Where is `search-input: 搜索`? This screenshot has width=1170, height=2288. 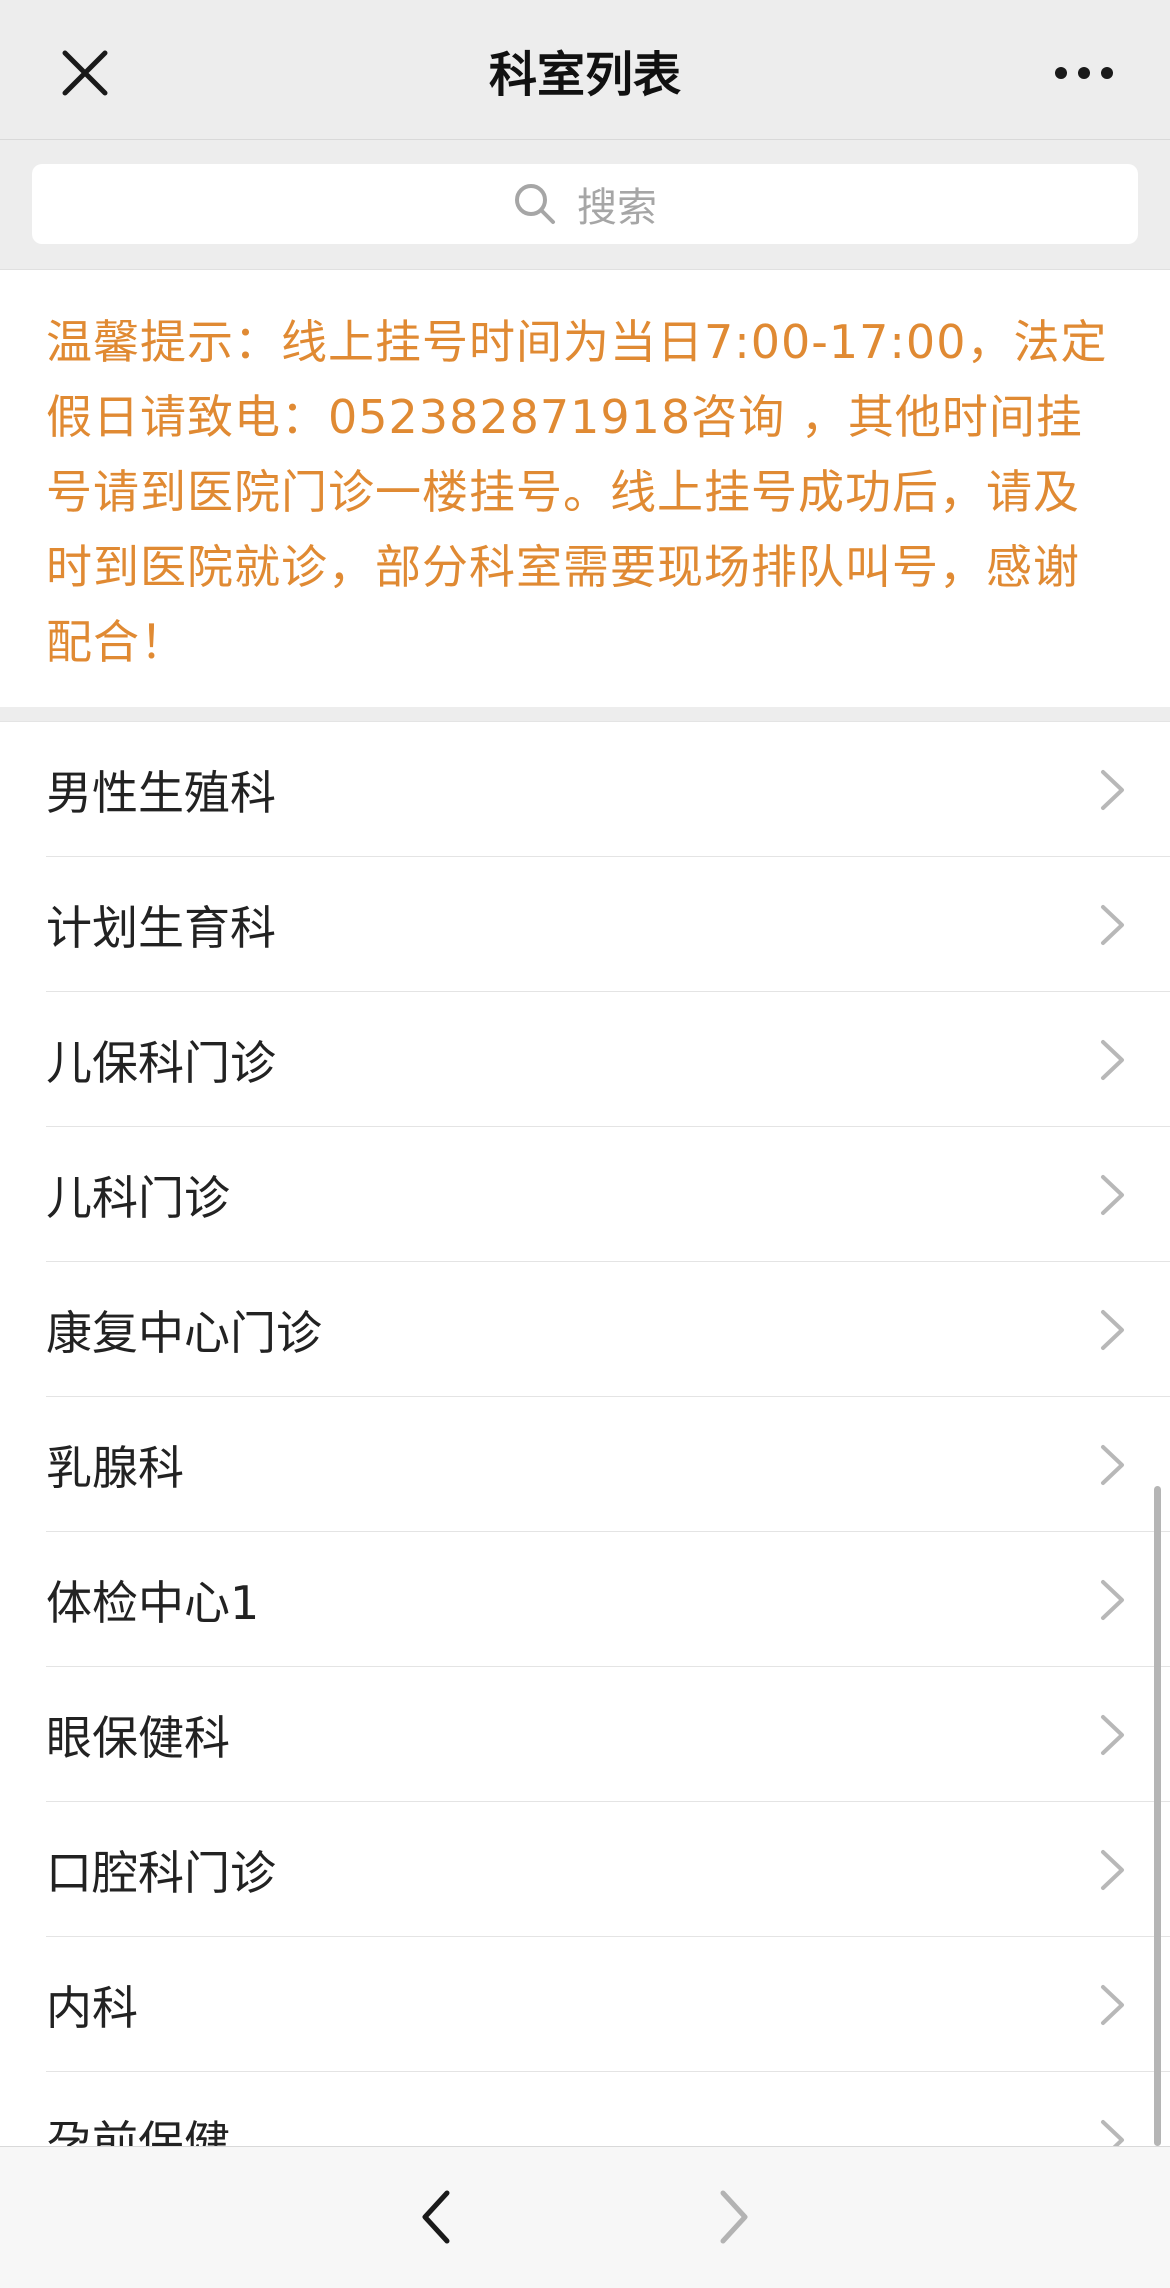
search-input: 搜索 is located at coordinates (585, 204).